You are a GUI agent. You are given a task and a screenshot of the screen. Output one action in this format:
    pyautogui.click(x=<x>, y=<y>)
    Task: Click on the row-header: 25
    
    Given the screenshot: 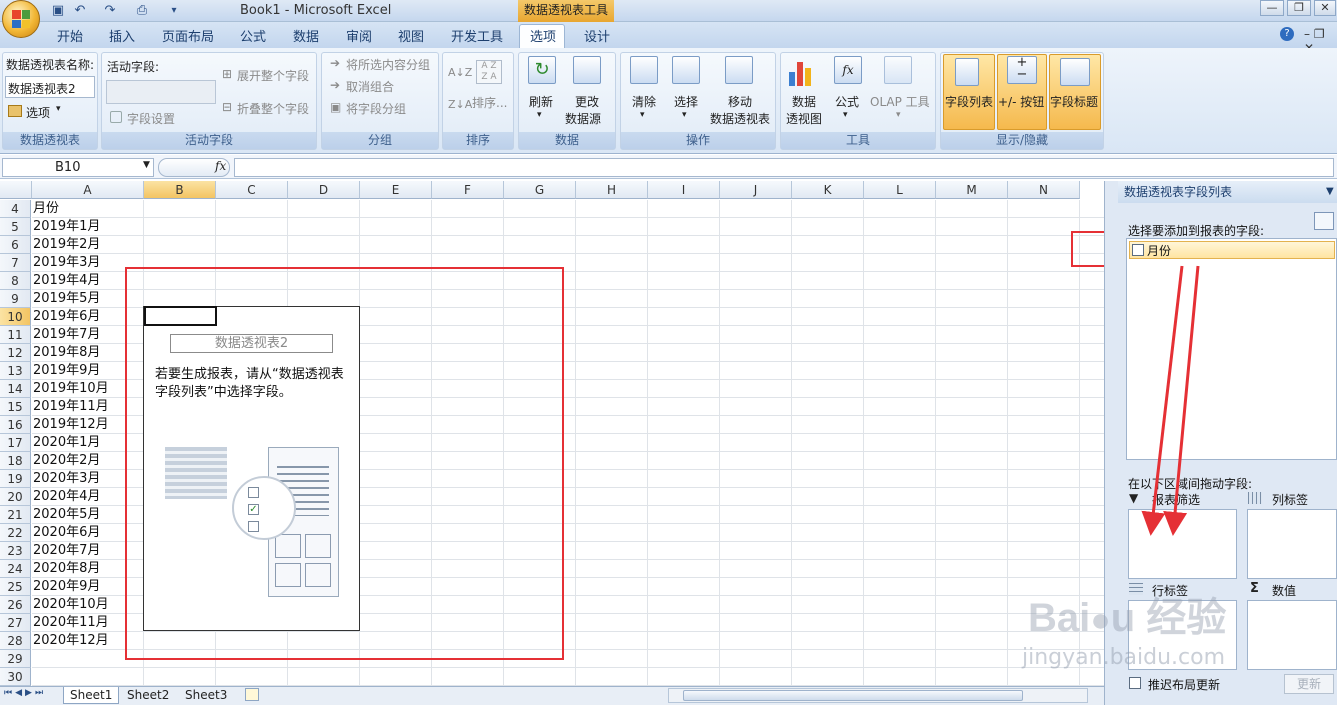 What is the action you would take?
    pyautogui.click(x=15, y=587)
    